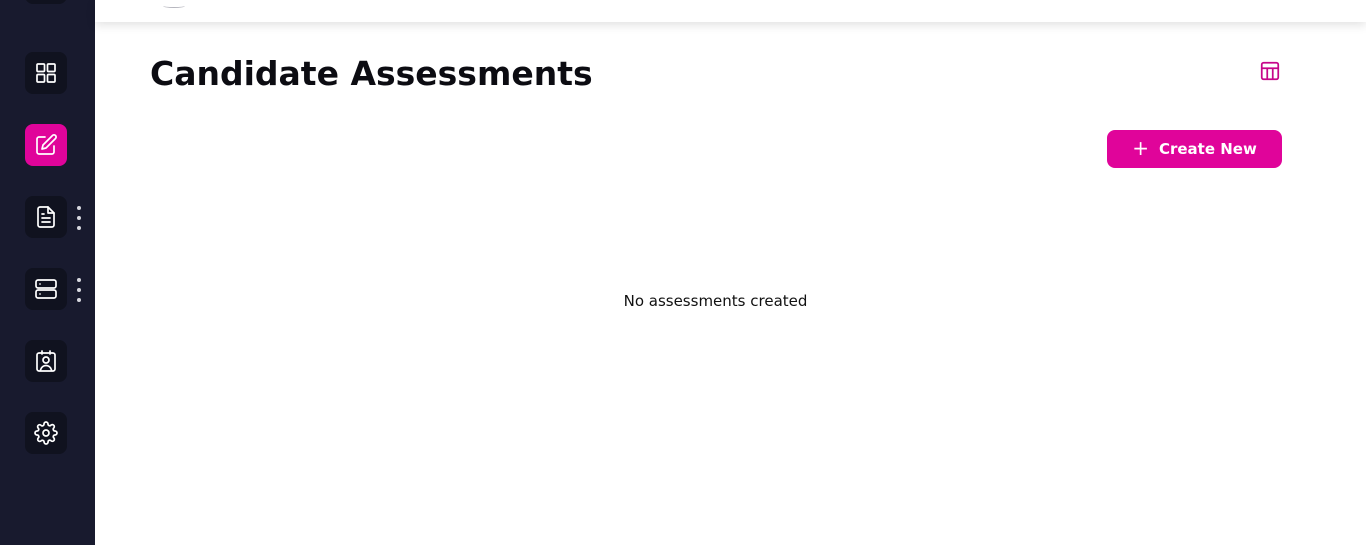 The height and width of the screenshot is (545, 1366). I want to click on create-new-label: Create New, so click(1207, 149).